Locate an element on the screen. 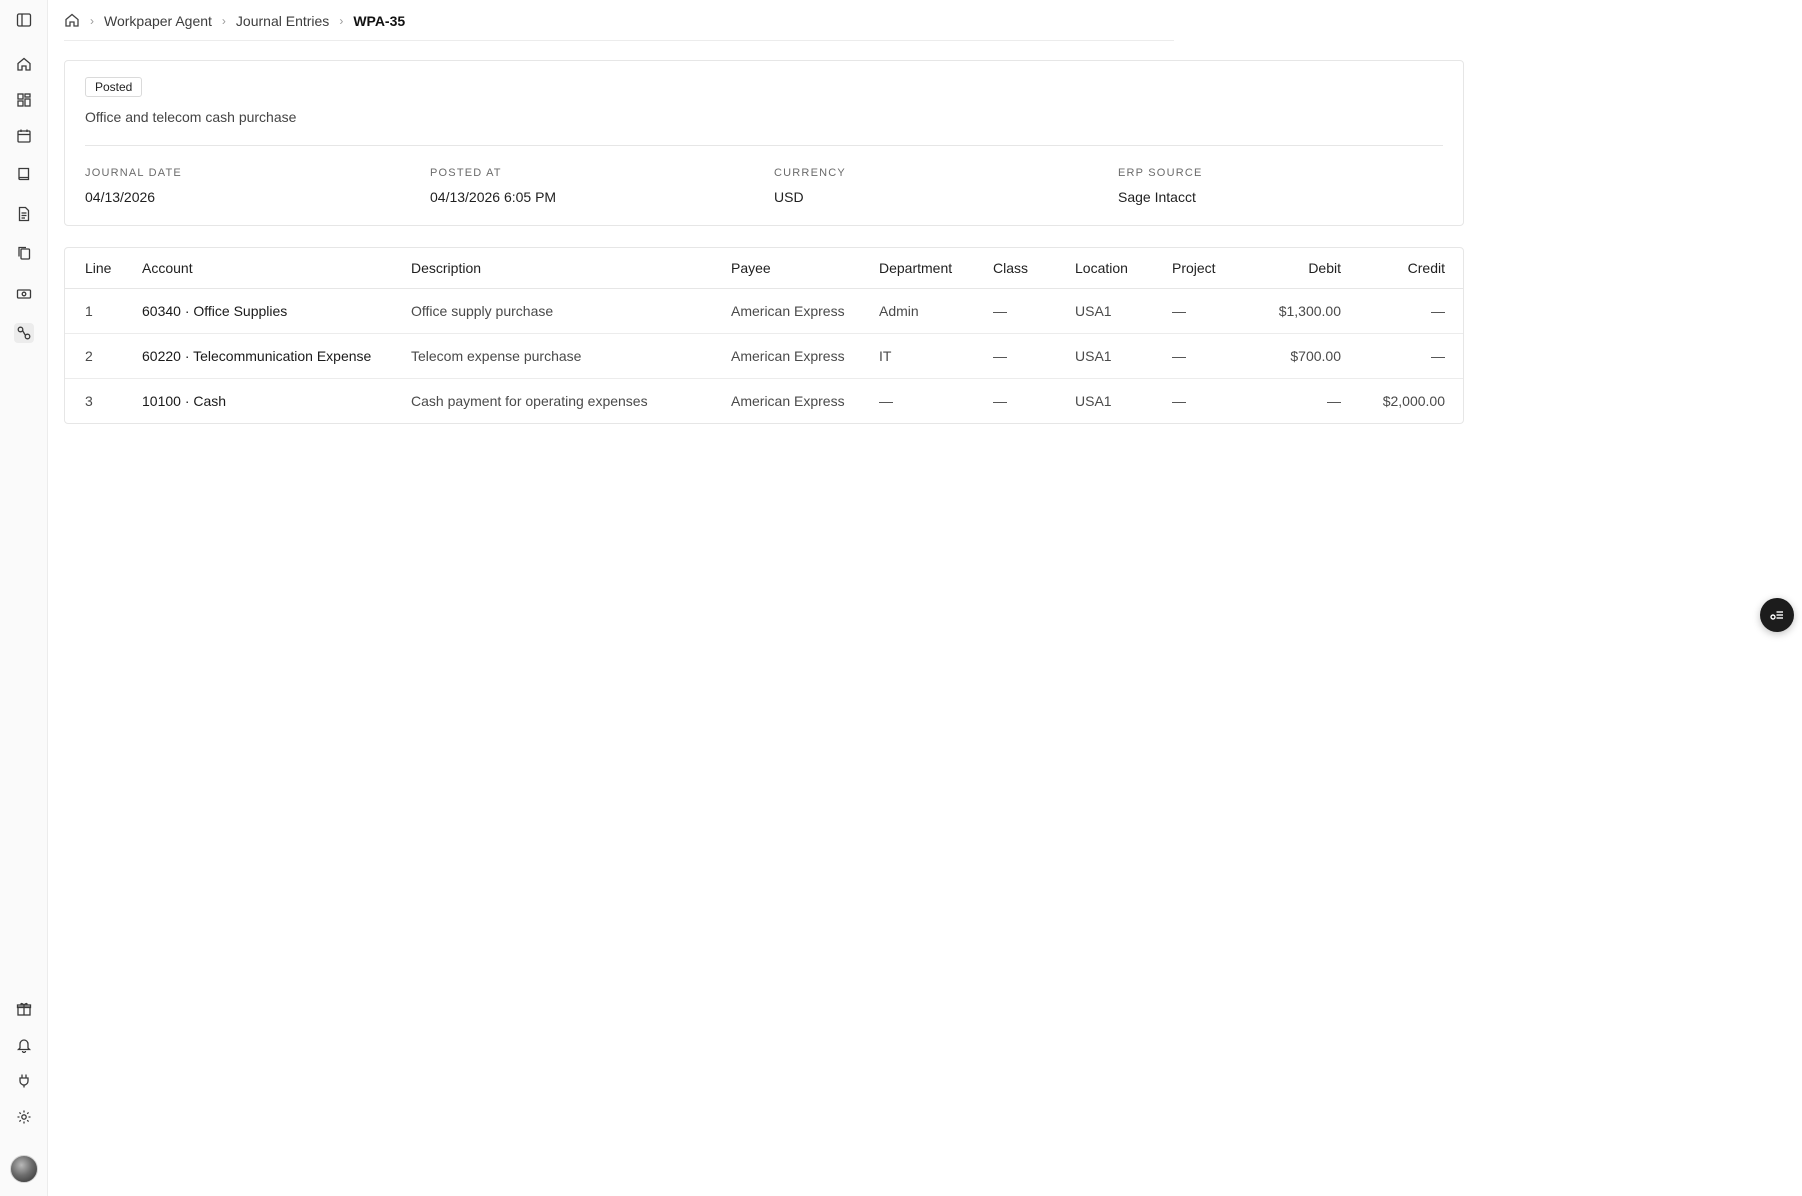 This screenshot has width=1802, height=1196. cell-credit: $2,000.00 is located at coordinates (1413, 400).